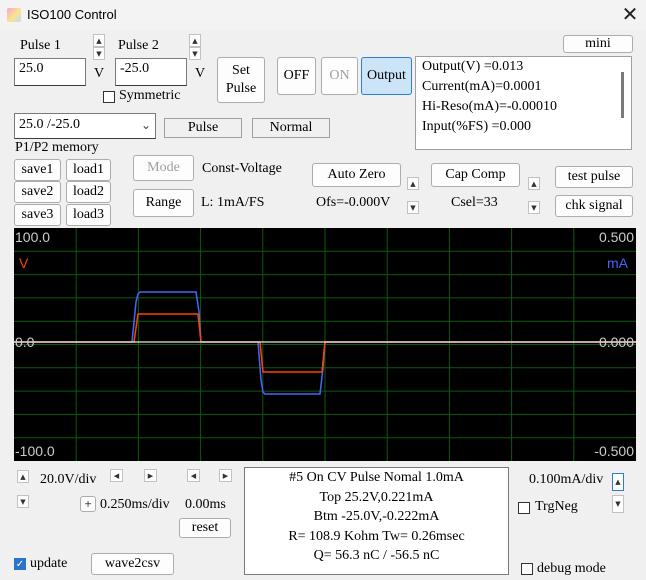 Image resolution: width=646 pixels, height=580 pixels. Describe the element at coordinates (353, 202) in the screenshot. I see `offset-value: Ofs=-0.000V` at that location.